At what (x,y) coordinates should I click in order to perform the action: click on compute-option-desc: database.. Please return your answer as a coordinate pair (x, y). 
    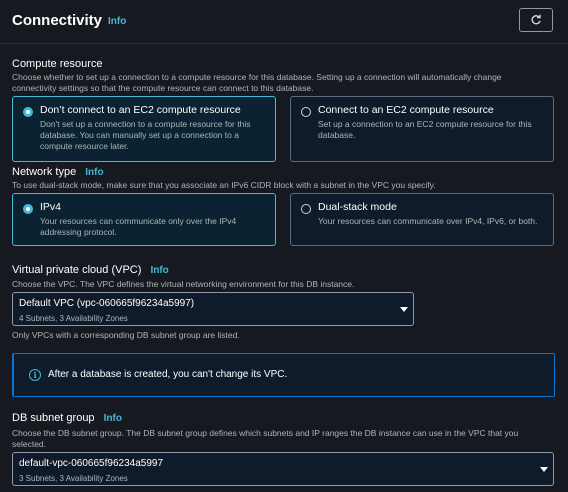
    Looking at the image, I should click on (337, 135).